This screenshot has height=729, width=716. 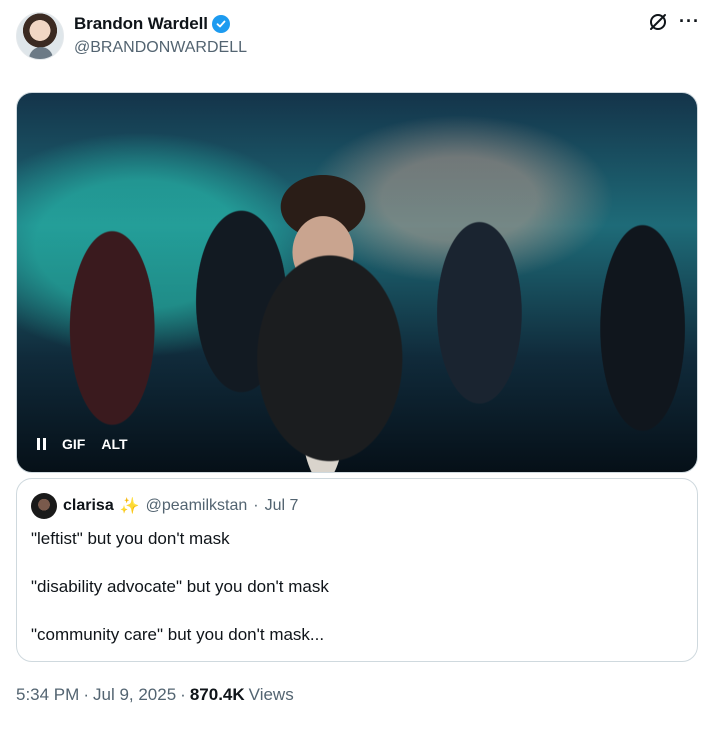 I want to click on more-options-icon: ···, so click(x=689, y=21).